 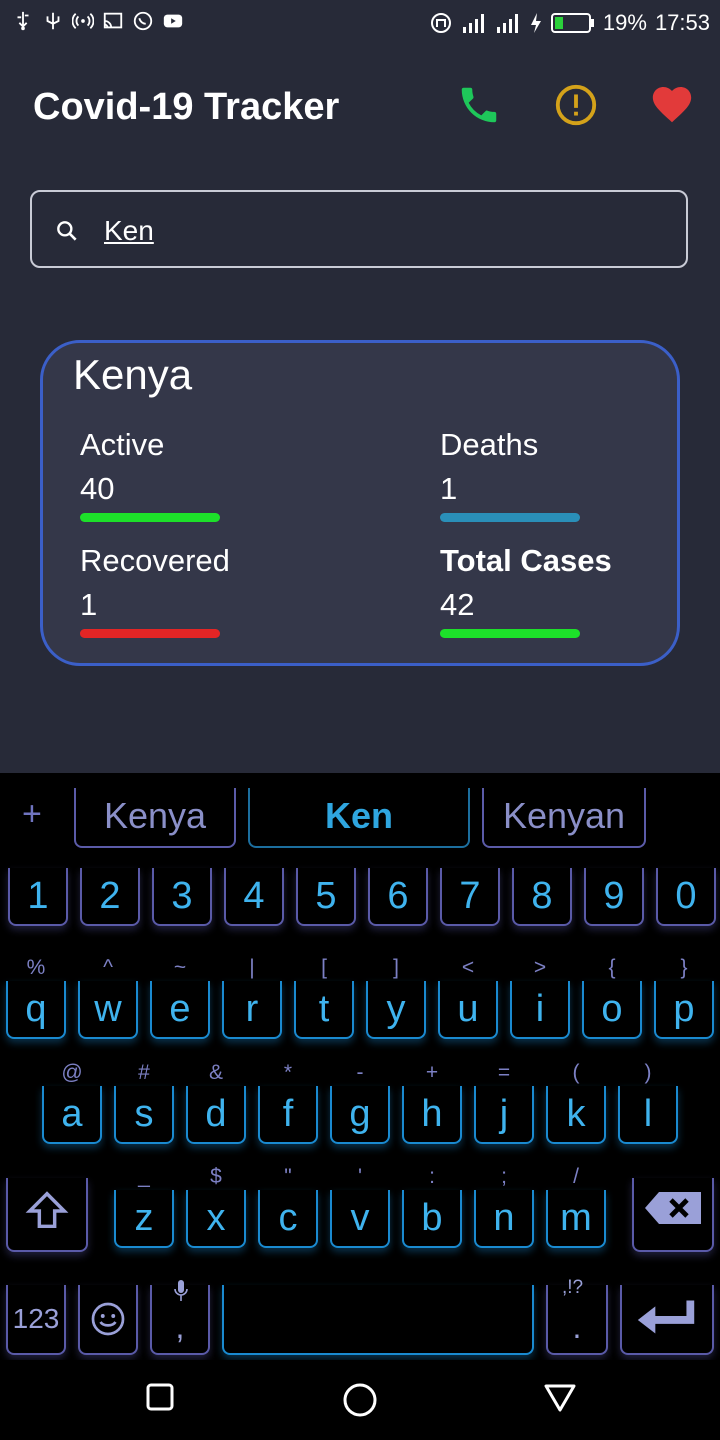 What do you see at coordinates (673, 1215) in the screenshot?
I see `backspace-key` at bounding box center [673, 1215].